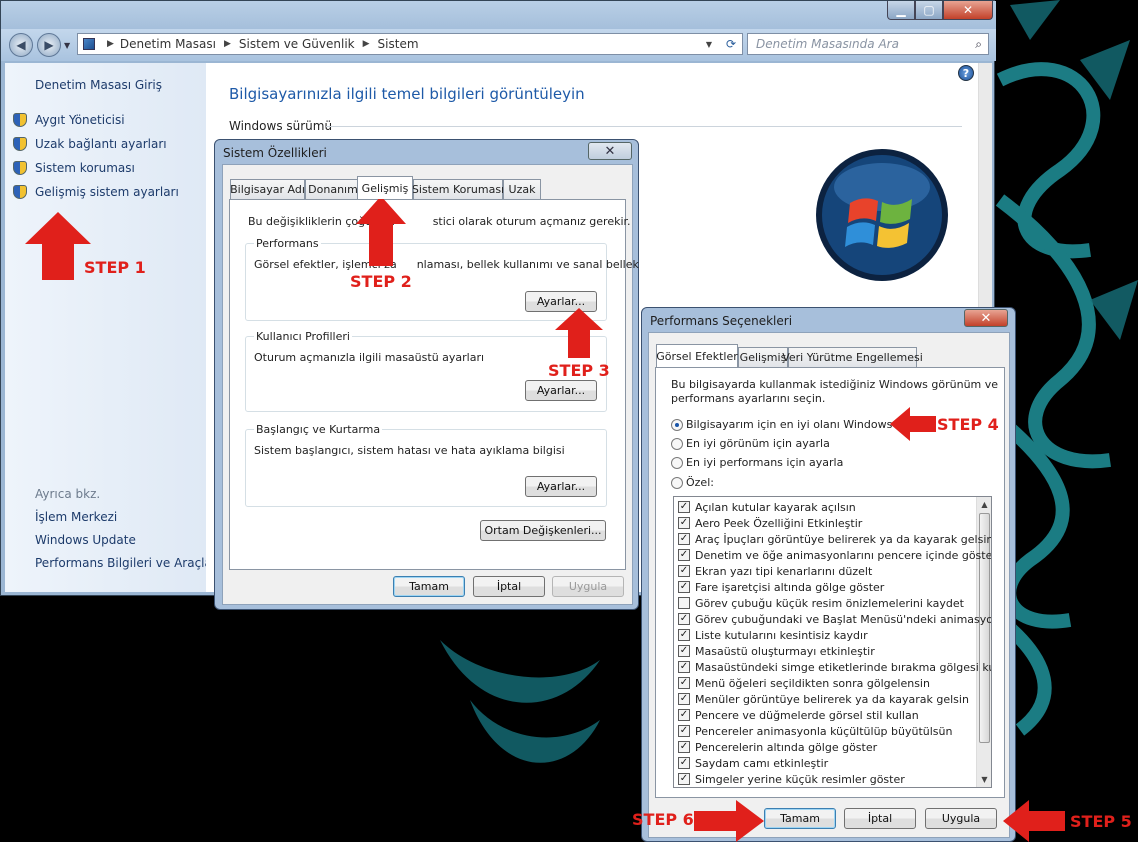 The image size is (1138, 842). What do you see at coordinates (677, 444) in the screenshot?
I see `radio-best-appearance` at bounding box center [677, 444].